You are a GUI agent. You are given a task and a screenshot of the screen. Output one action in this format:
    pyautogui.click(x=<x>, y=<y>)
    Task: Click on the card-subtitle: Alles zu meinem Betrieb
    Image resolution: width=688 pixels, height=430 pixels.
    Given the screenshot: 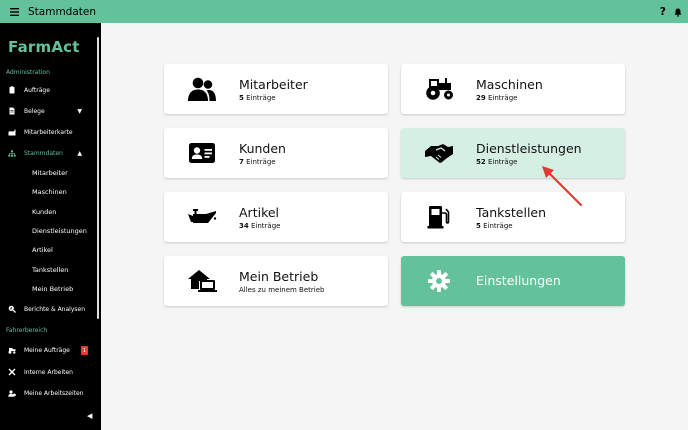 What is the action you would take?
    pyautogui.click(x=282, y=289)
    